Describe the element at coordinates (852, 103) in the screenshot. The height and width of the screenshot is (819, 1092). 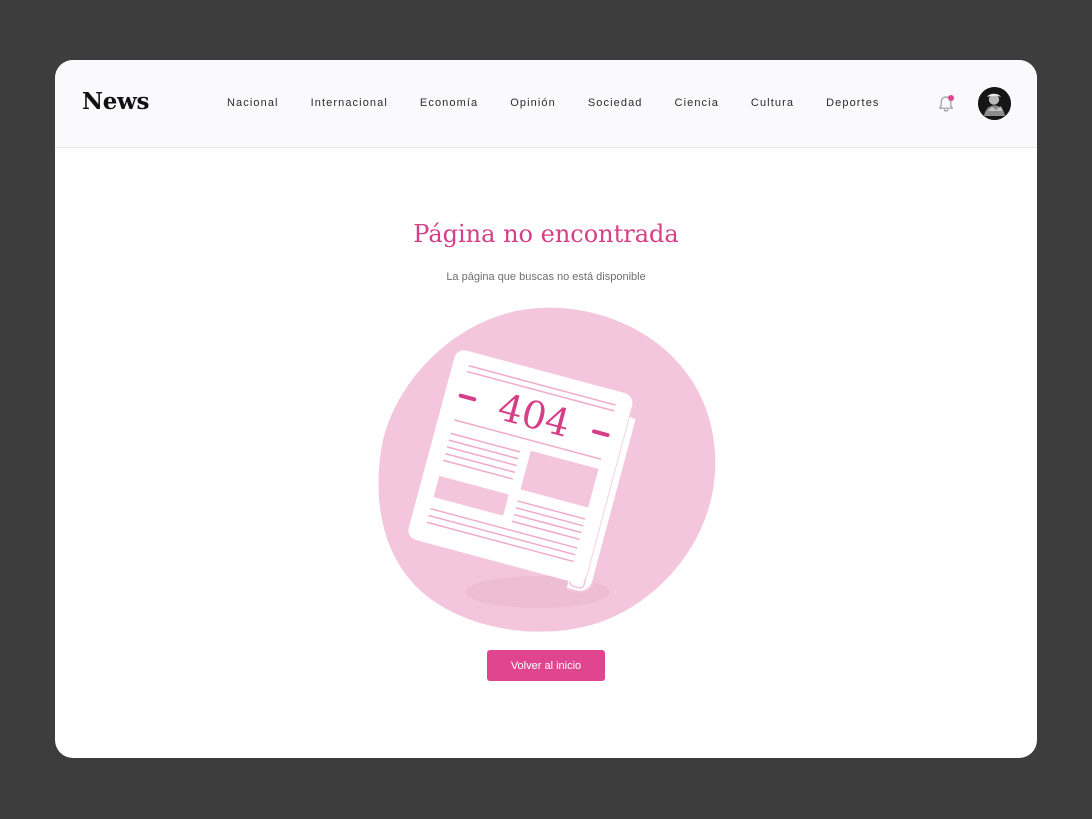
I see `nav-item-deportes: Deportes` at that location.